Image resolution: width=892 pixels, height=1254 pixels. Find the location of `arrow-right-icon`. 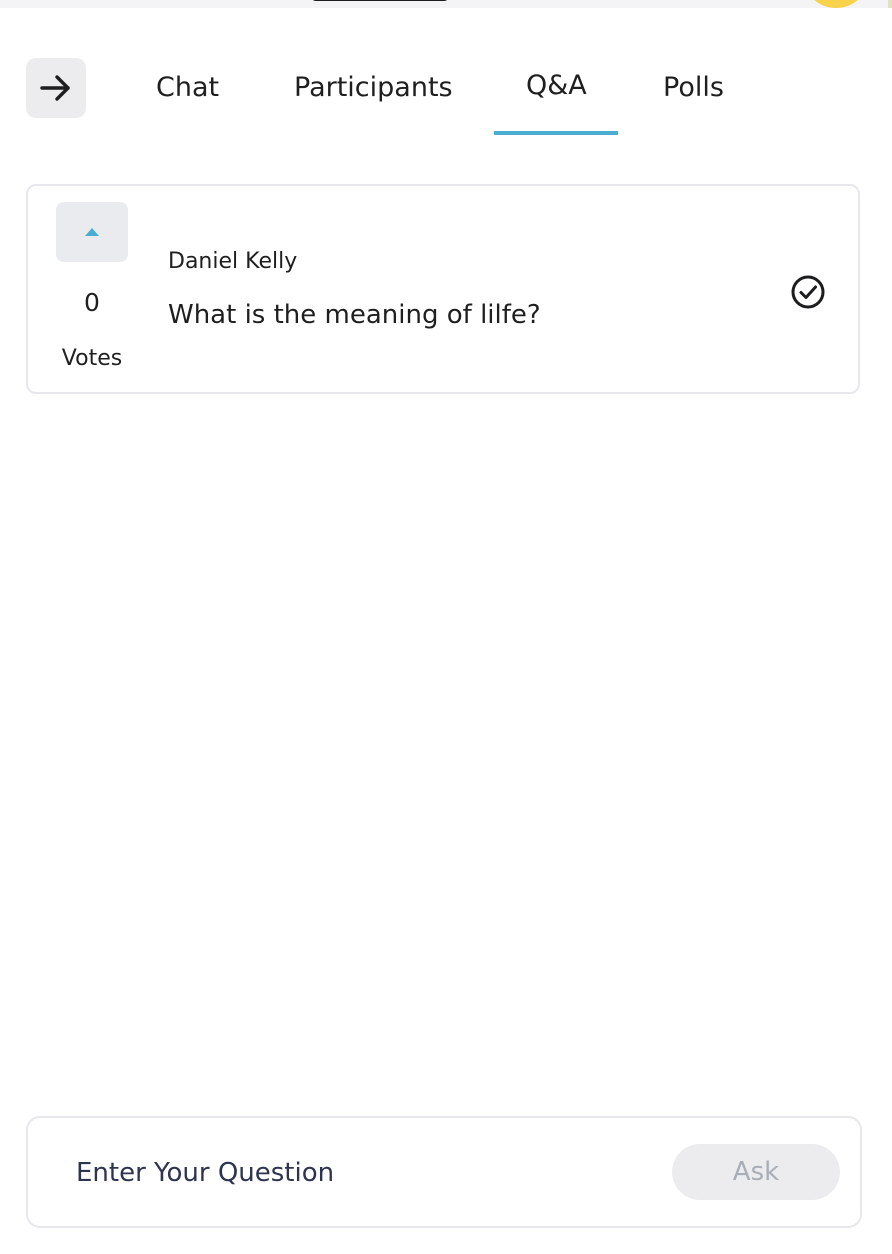

arrow-right-icon is located at coordinates (55, 88).